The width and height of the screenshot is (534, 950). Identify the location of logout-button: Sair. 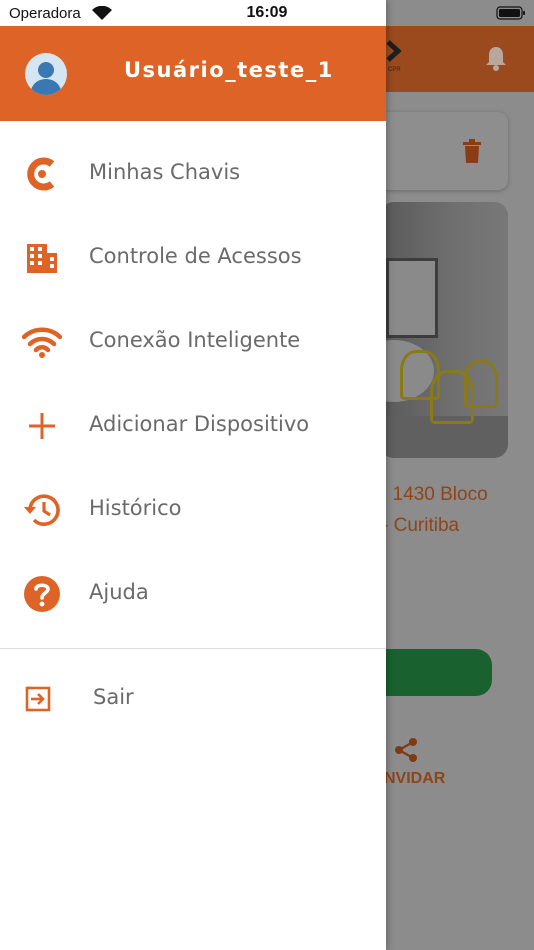
(193, 699).